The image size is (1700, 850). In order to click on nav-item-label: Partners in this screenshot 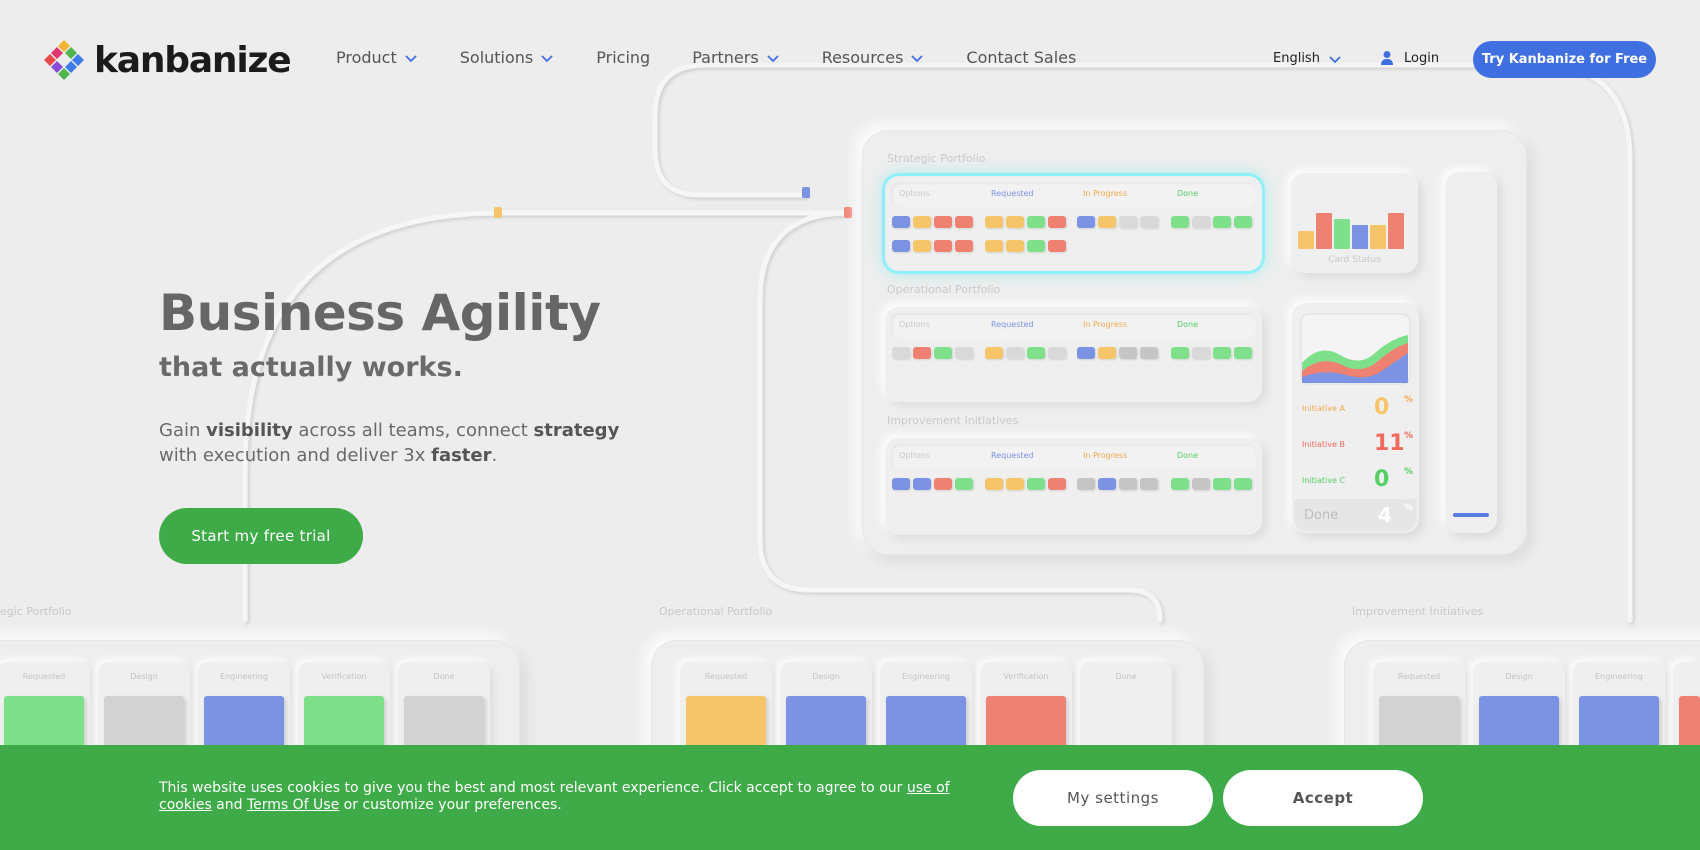, I will do `click(725, 57)`.